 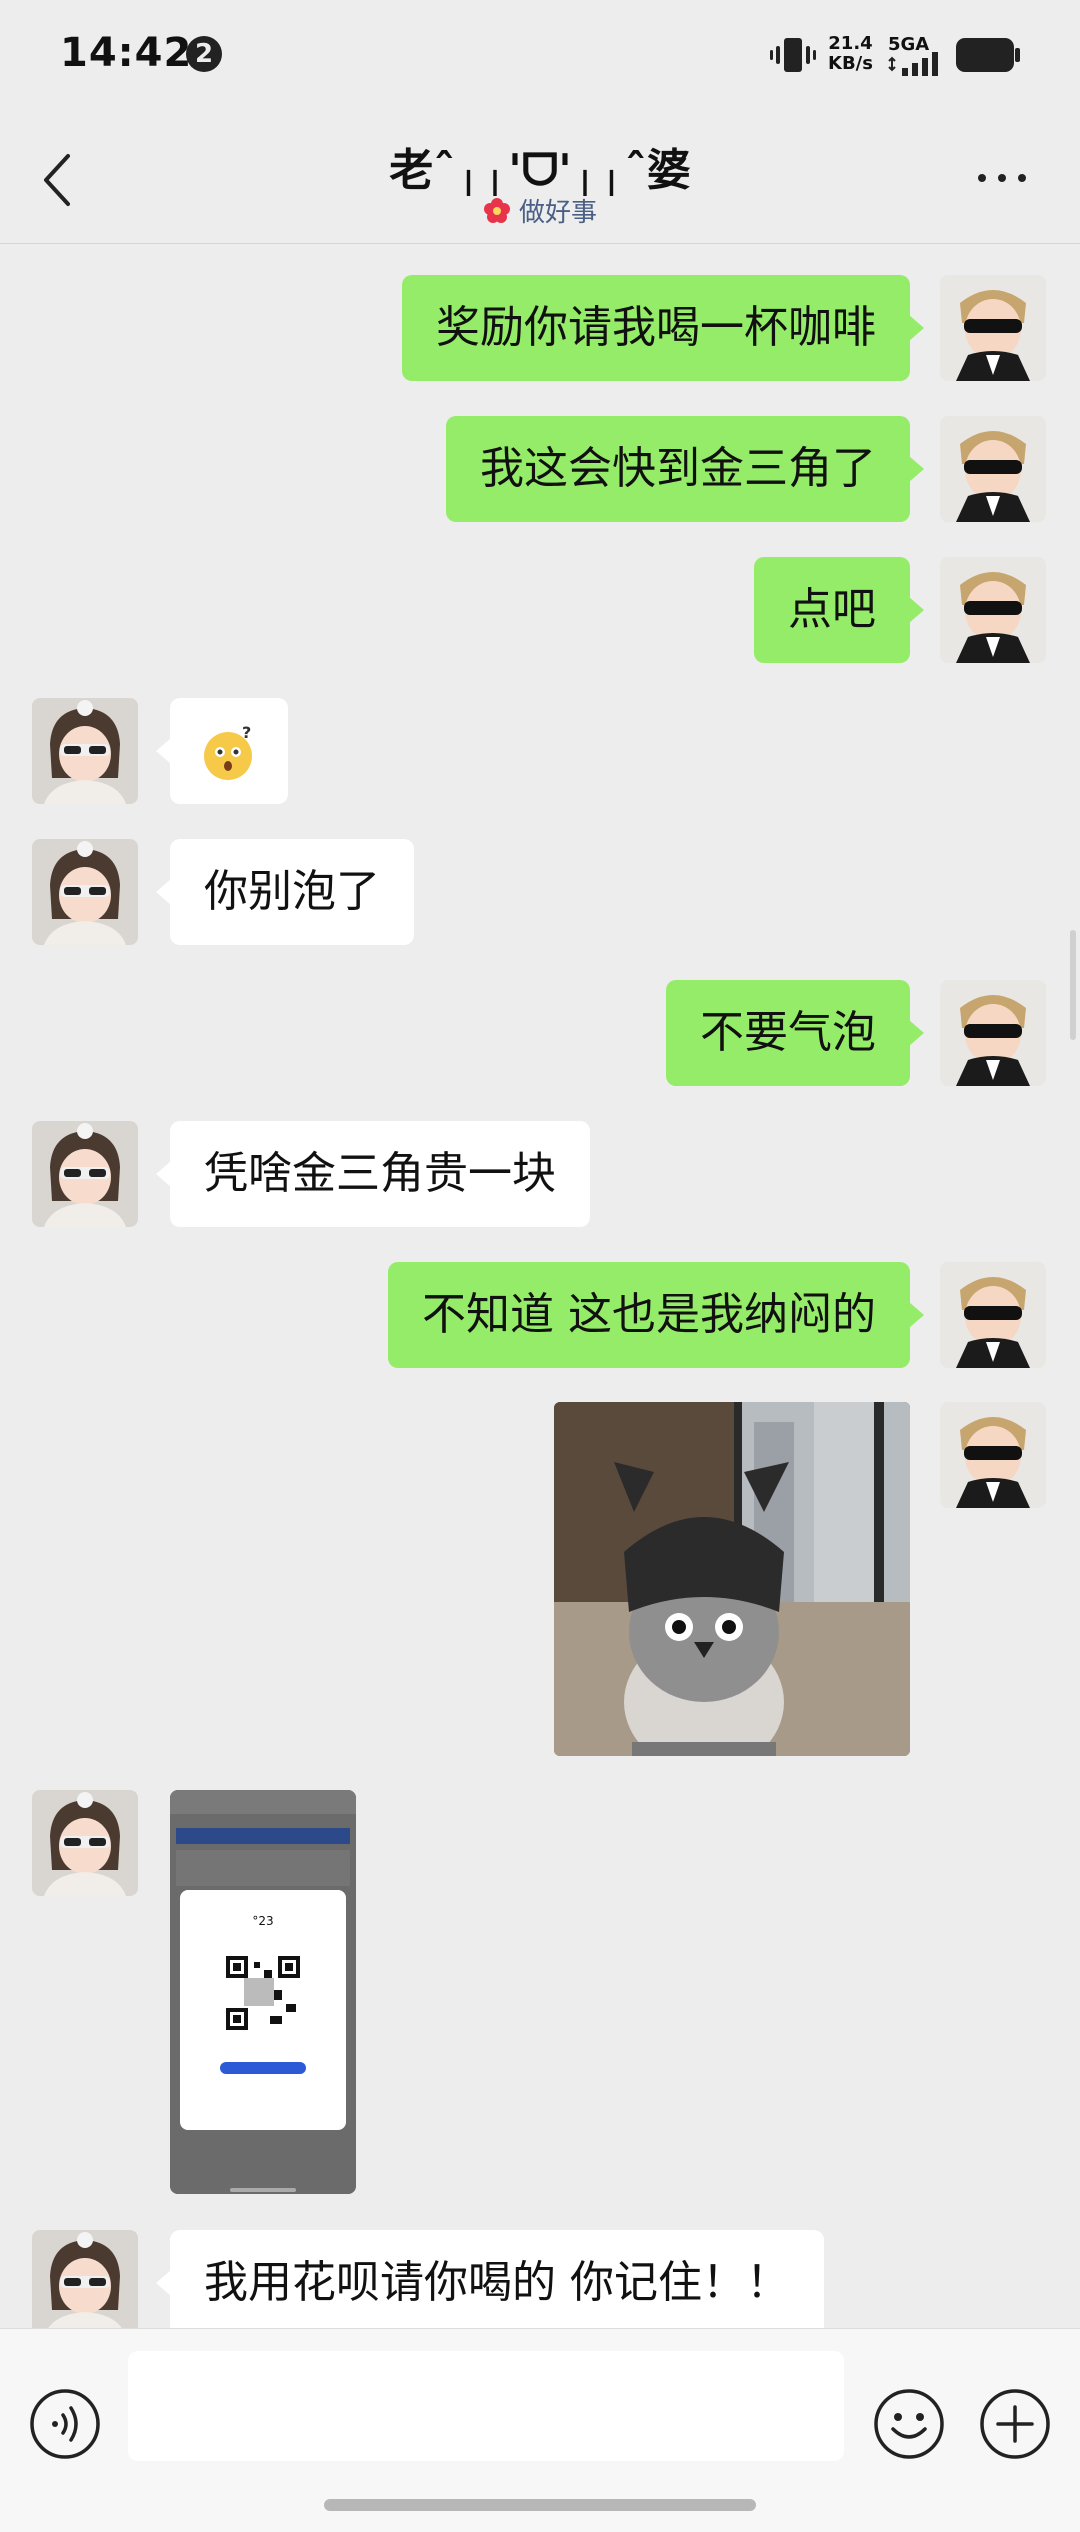 I want to click on message-bubble-received: 凭啥金三角贵一块, so click(x=373, y=1174).